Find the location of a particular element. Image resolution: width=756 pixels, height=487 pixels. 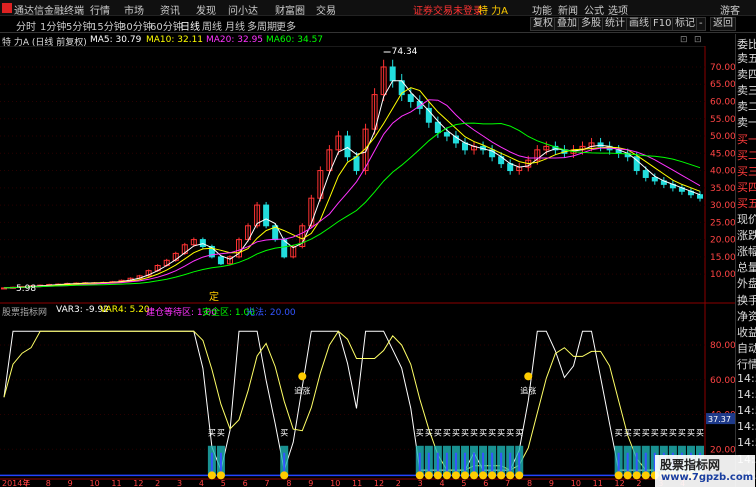

toolbar-button-minus: - is located at coordinates (701, 24).